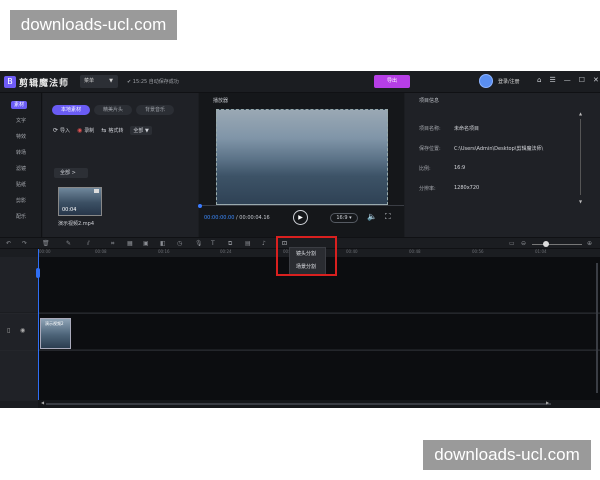  Describe the element at coordinates (301, 205) in the screenshot. I see `progress-track` at that location.